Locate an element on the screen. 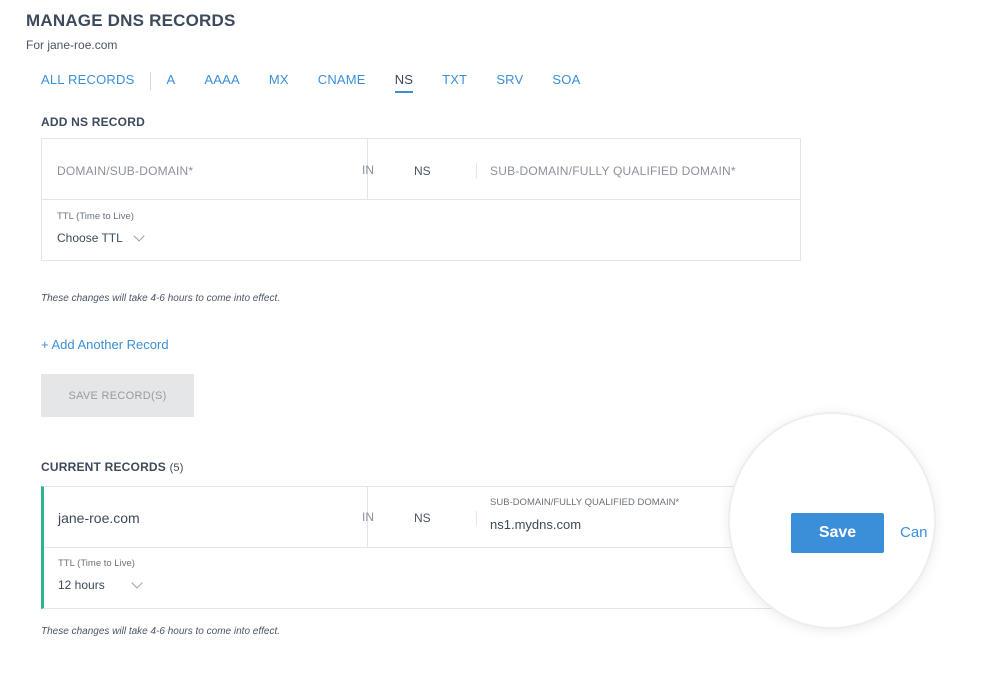 The height and width of the screenshot is (676, 990). save-records-button: SAVE RECORD(S) is located at coordinates (117, 395).